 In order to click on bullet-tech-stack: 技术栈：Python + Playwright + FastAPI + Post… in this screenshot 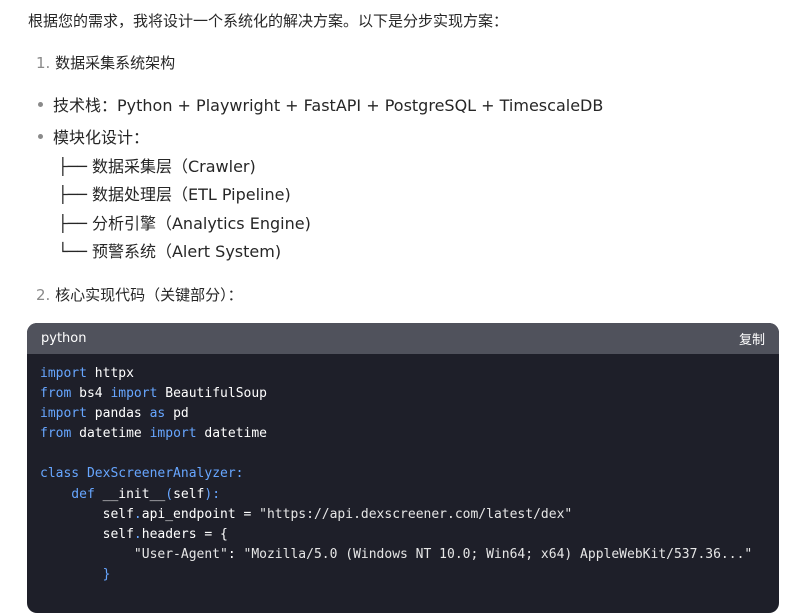, I will do `click(320, 106)`.